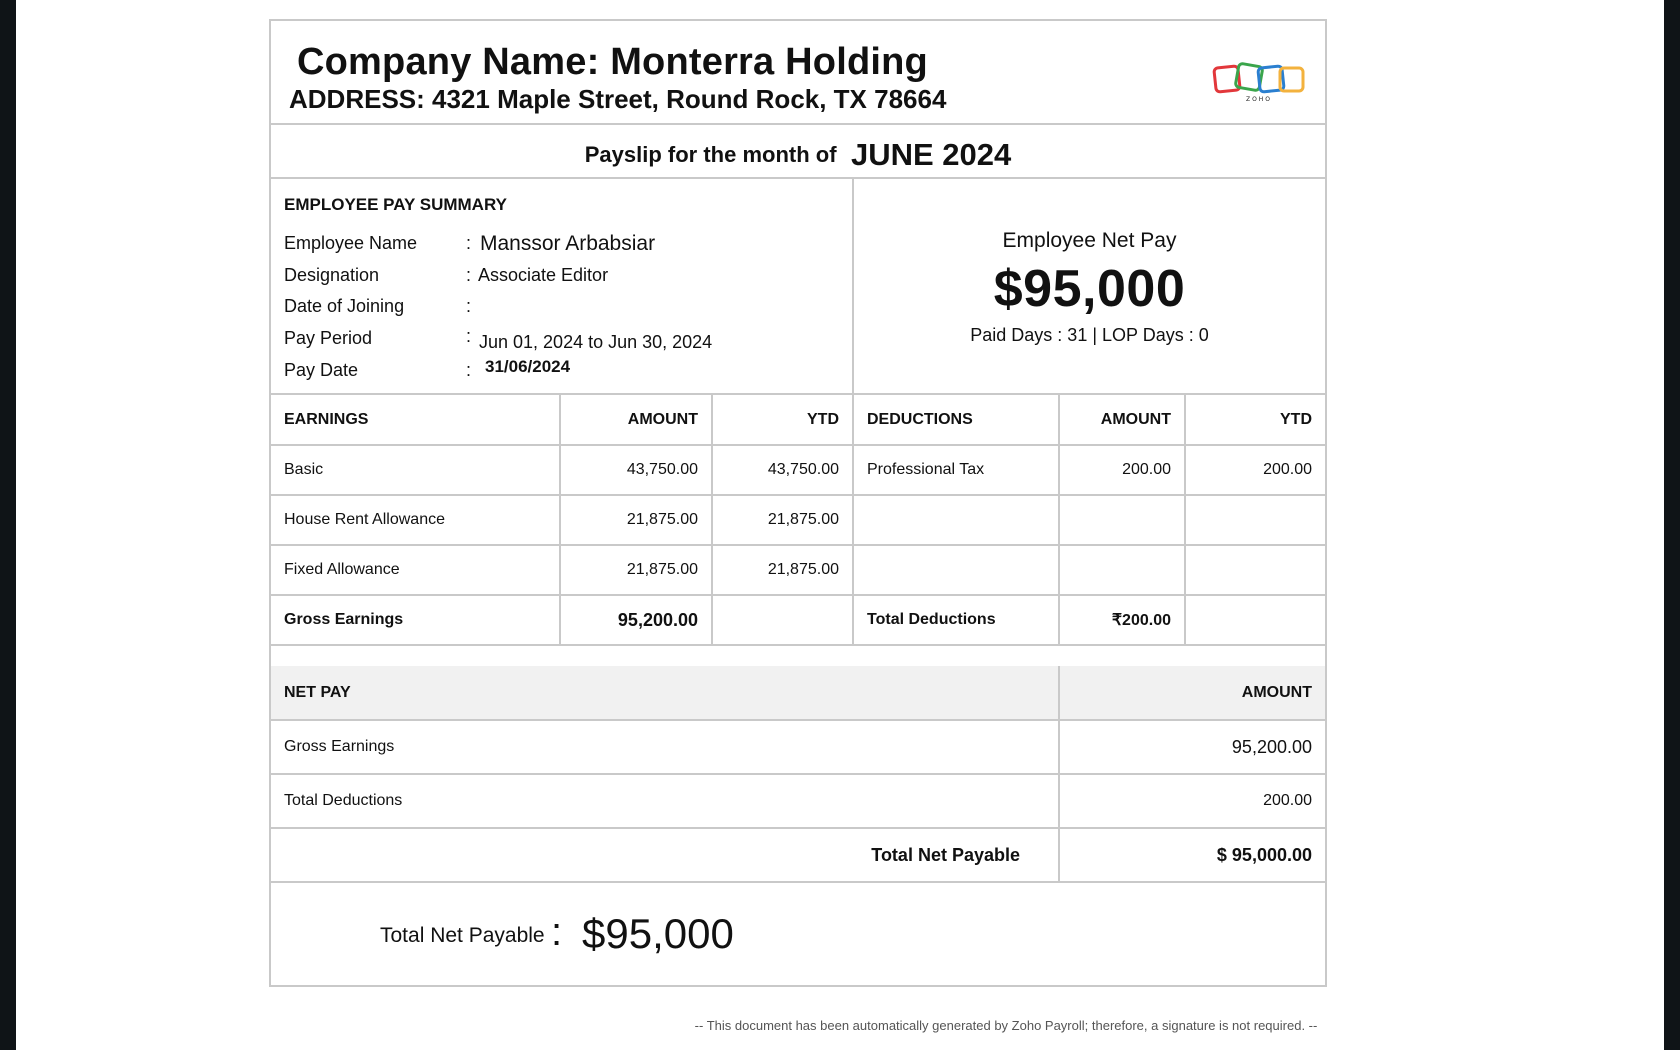 Image resolution: width=1680 pixels, height=1050 pixels. Describe the element at coordinates (956, 420) in the screenshot. I see `deductions-header: DEDUCTIONS` at that location.